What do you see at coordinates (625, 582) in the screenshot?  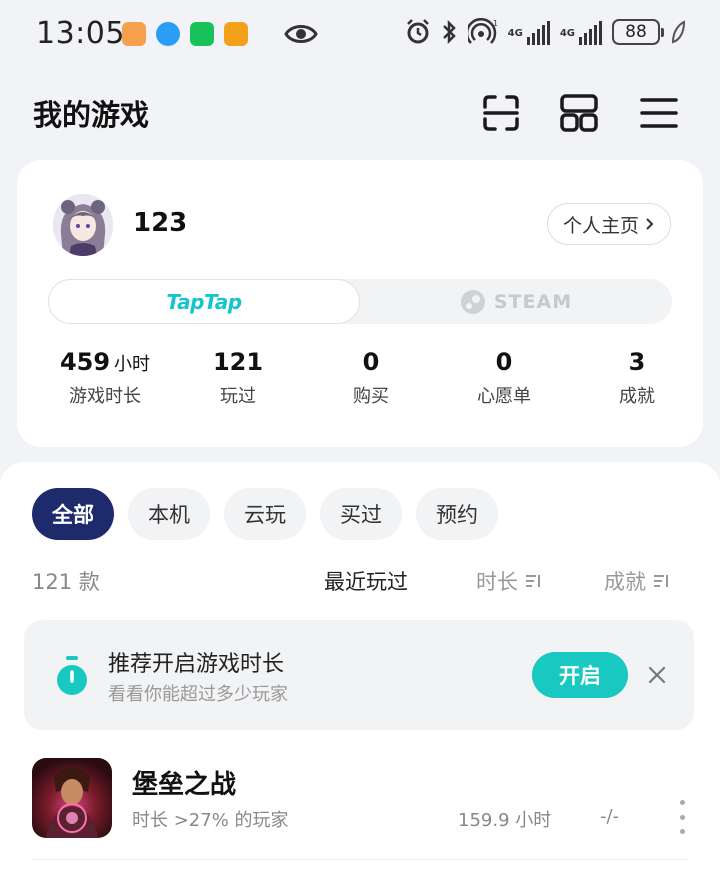 I see `sort-achievement-label: 成就` at bounding box center [625, 582].